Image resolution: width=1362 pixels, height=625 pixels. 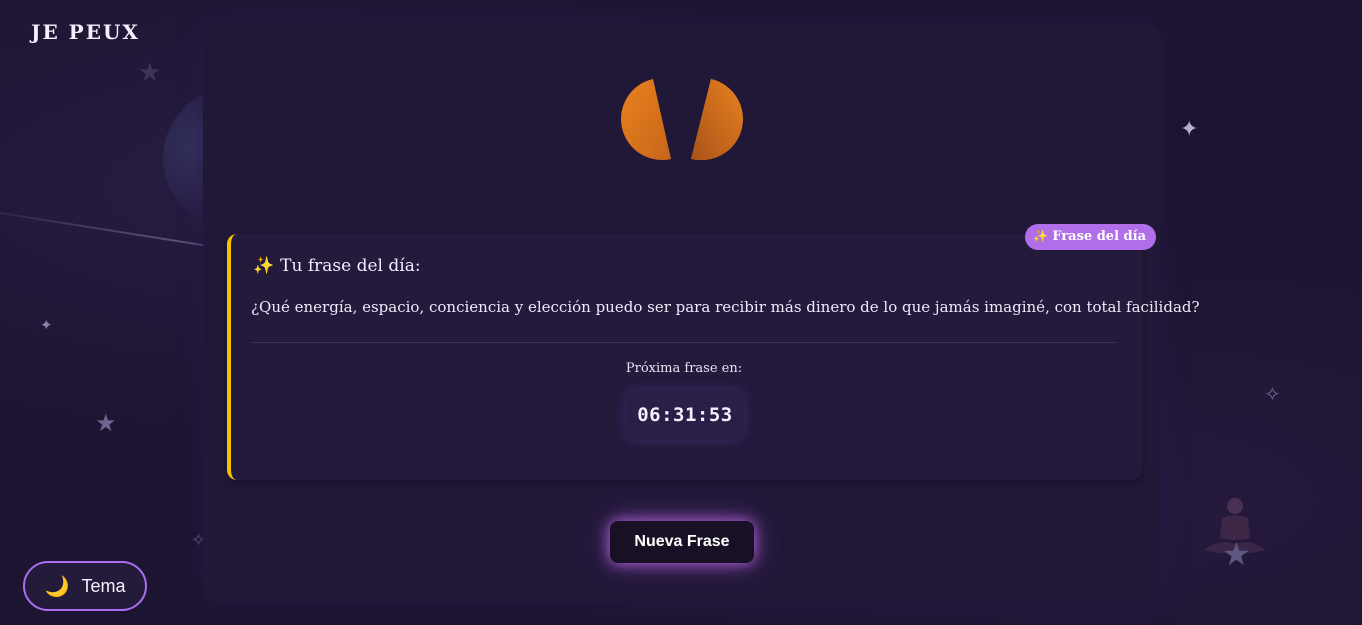 What do you see at coordinates (1272, 394) in the screenshot?
I see `sparkle-outline-icon: ✧` at bounding box center [1272, 394].